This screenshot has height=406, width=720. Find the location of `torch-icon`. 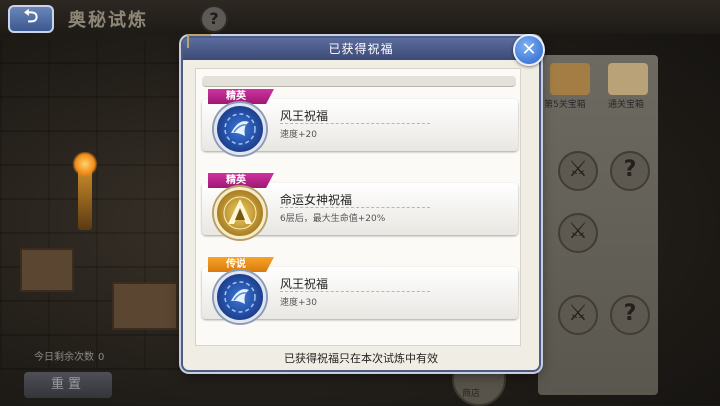

torch-icon is located at coordinates (85, 191).